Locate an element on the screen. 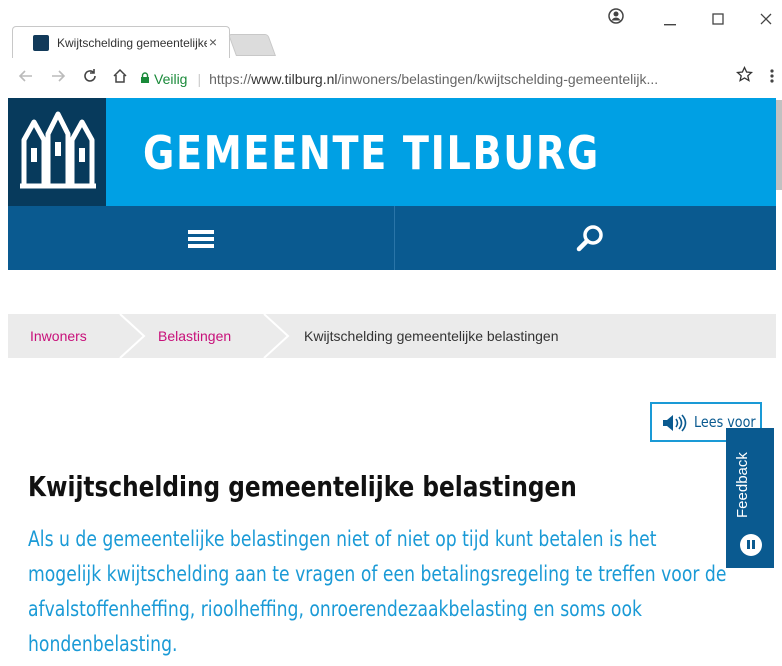  maximize-icon is located at coordinates (718, 21).